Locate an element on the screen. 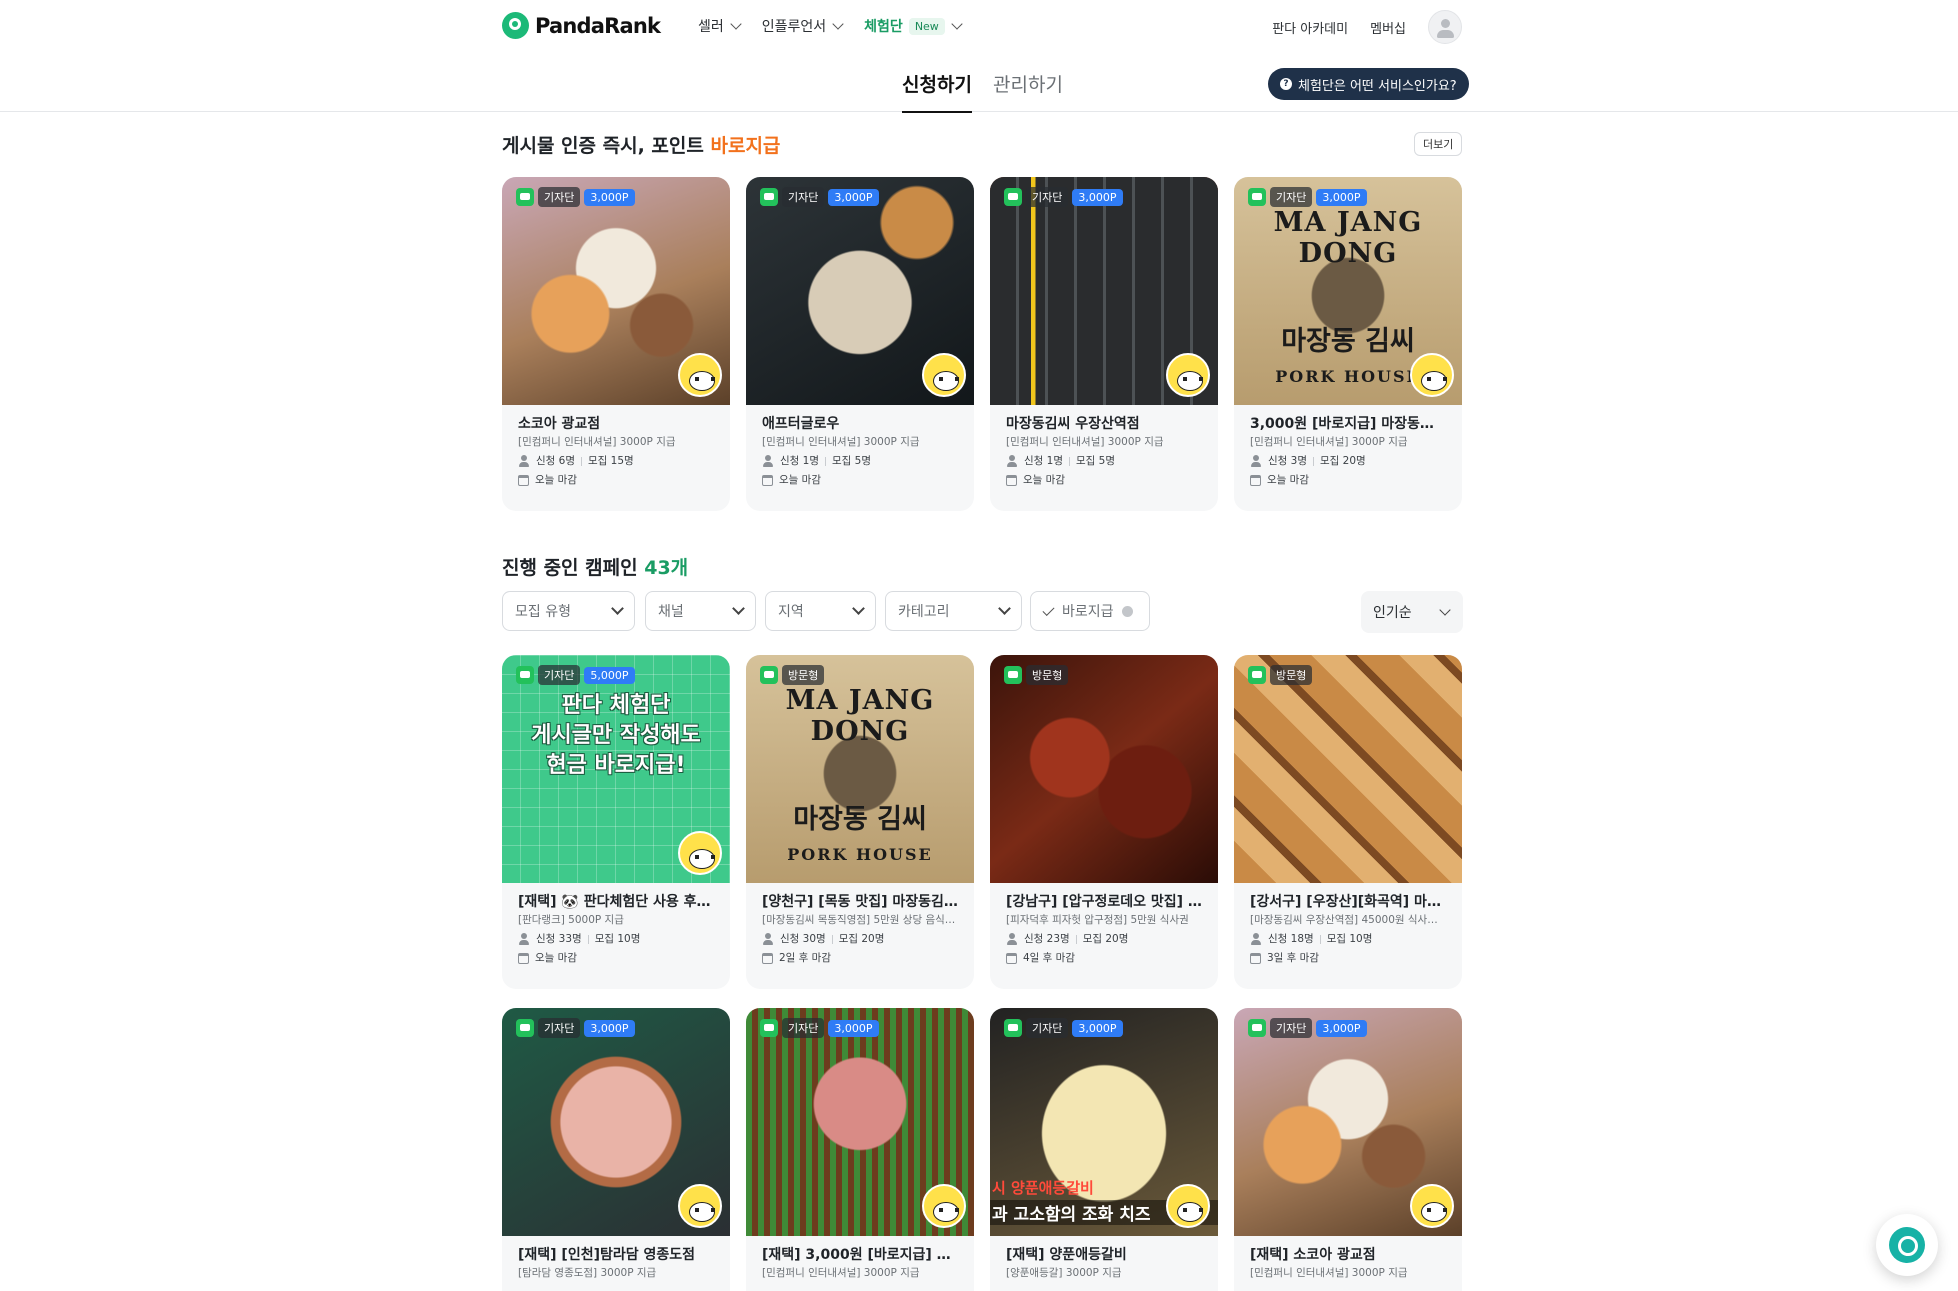 The image size is (1958, 1291). deadline-text: 2일 후 마감 is located at coordinates (805, 958).